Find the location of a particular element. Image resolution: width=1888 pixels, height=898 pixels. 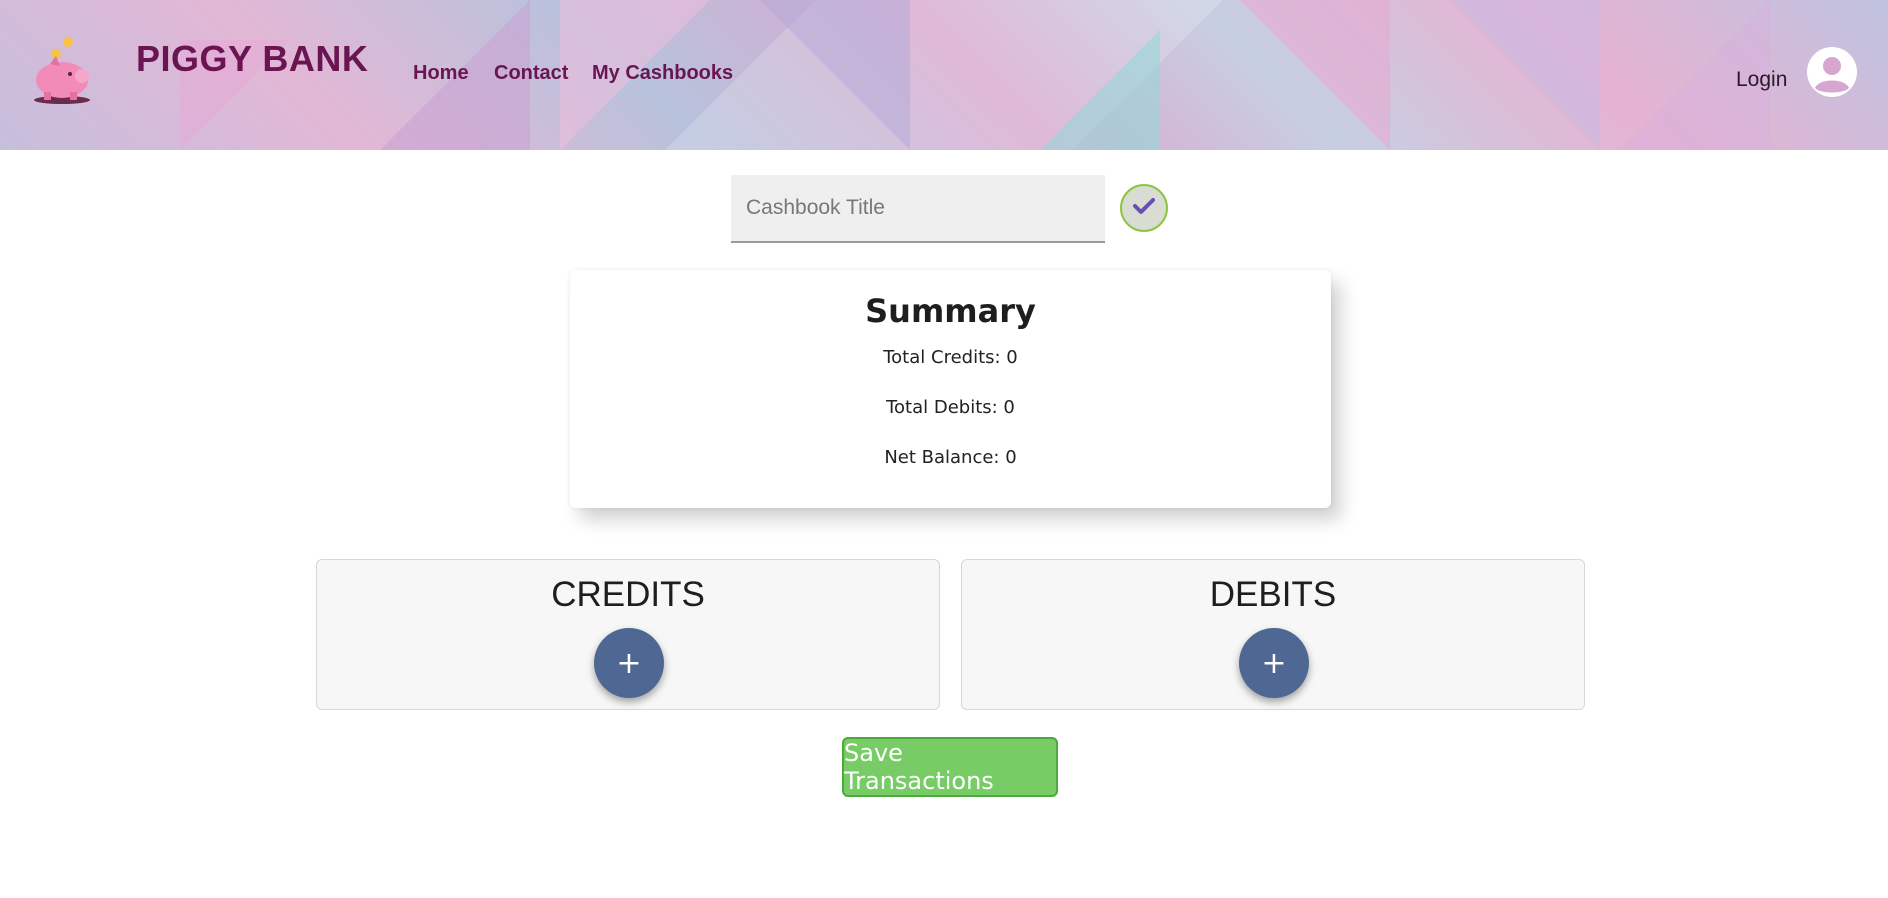

checkmark-icon is located at coordinates (1144, 208).